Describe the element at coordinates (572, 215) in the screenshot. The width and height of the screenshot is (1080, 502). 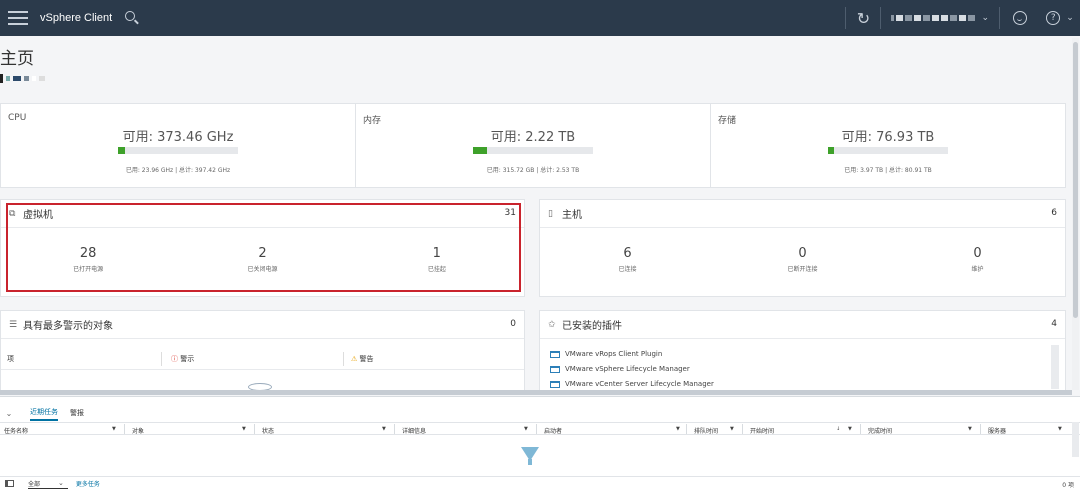
I see `card-title: 主机` at that location.